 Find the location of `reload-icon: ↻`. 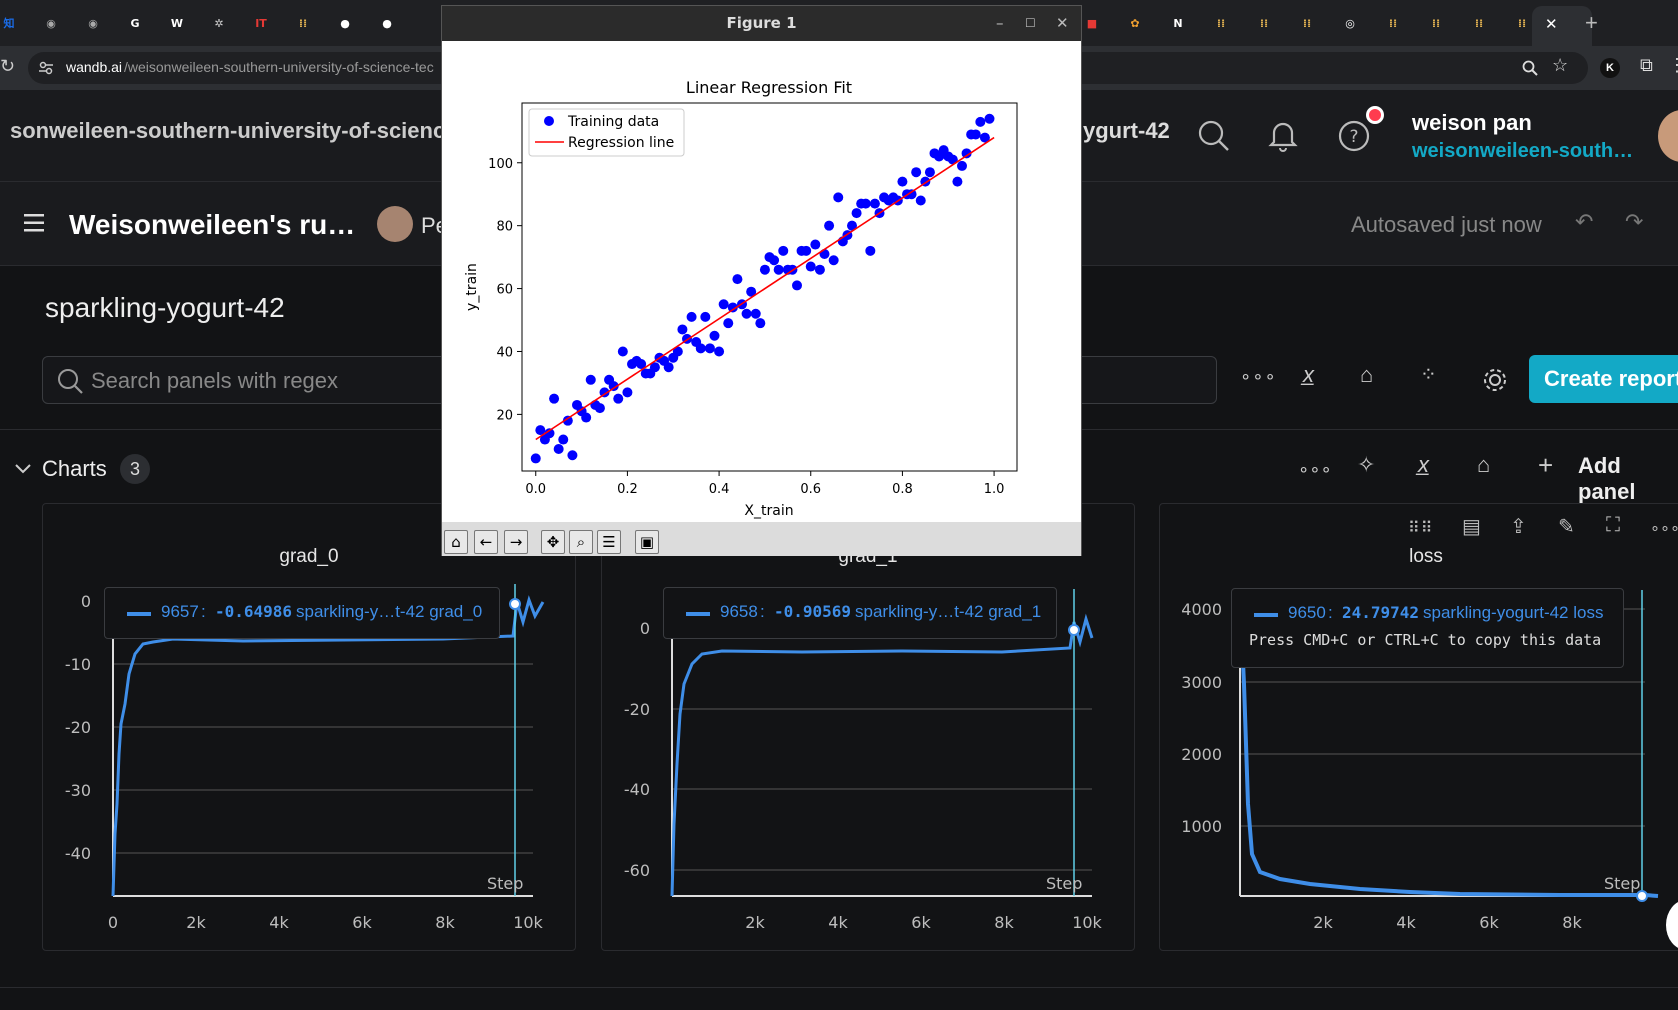

reload-icon: ↻ is located at coordinates (7, 66).